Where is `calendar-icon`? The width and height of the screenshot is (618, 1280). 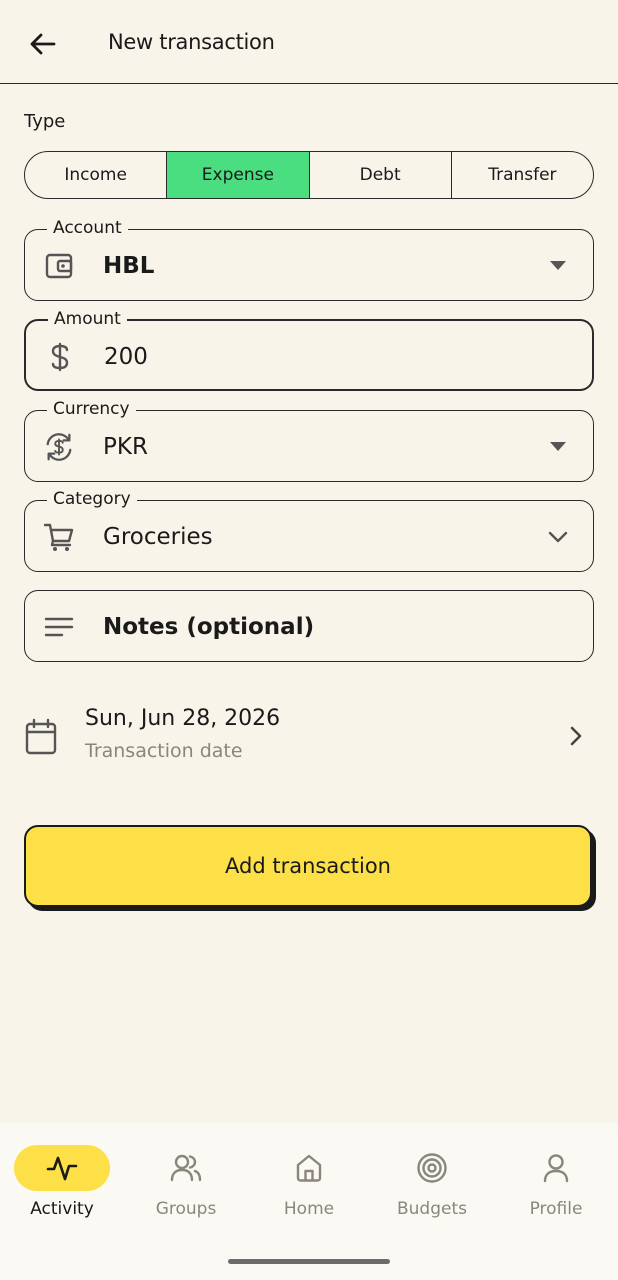 calendar-icon is located at coordinates (41, 736).